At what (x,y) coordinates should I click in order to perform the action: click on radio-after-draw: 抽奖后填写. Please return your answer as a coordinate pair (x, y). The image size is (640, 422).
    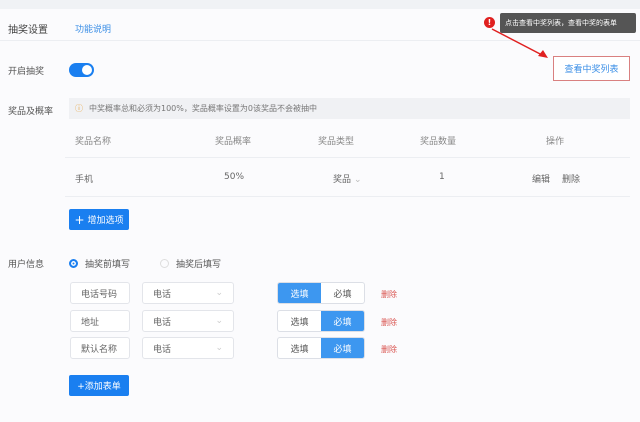
    Looking at the image, I should click on (190, 263).